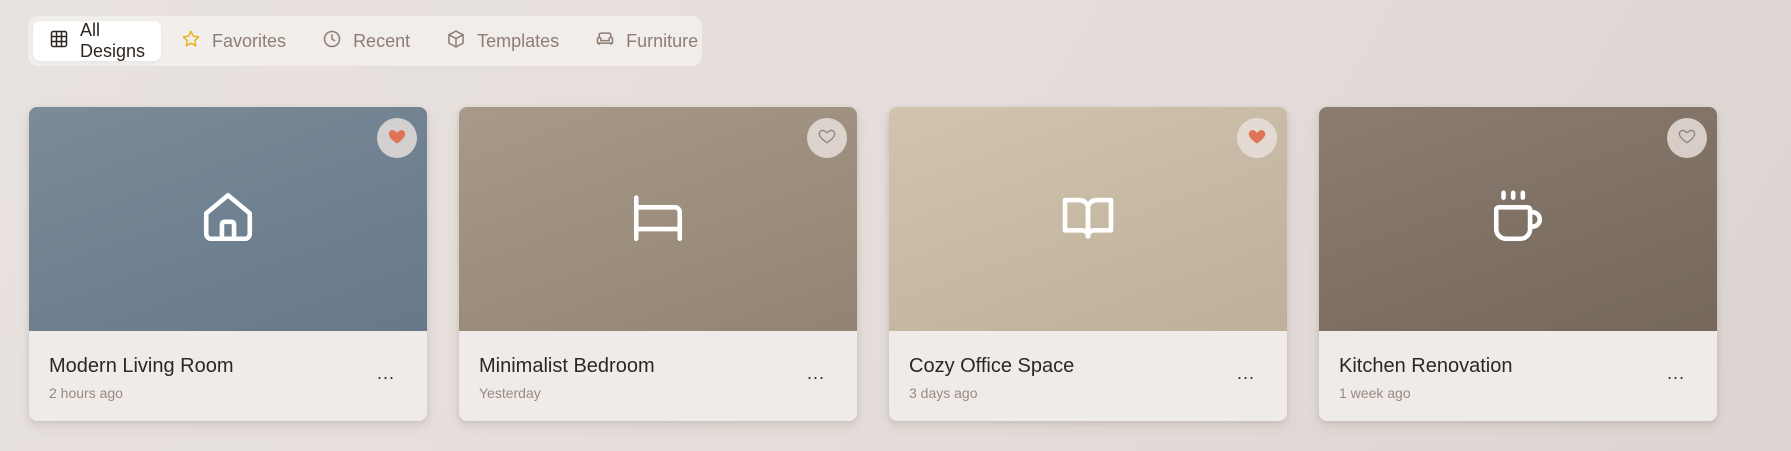 The image size is (1791, 451). I want to click on book-open-icon, so click(1088, 219).